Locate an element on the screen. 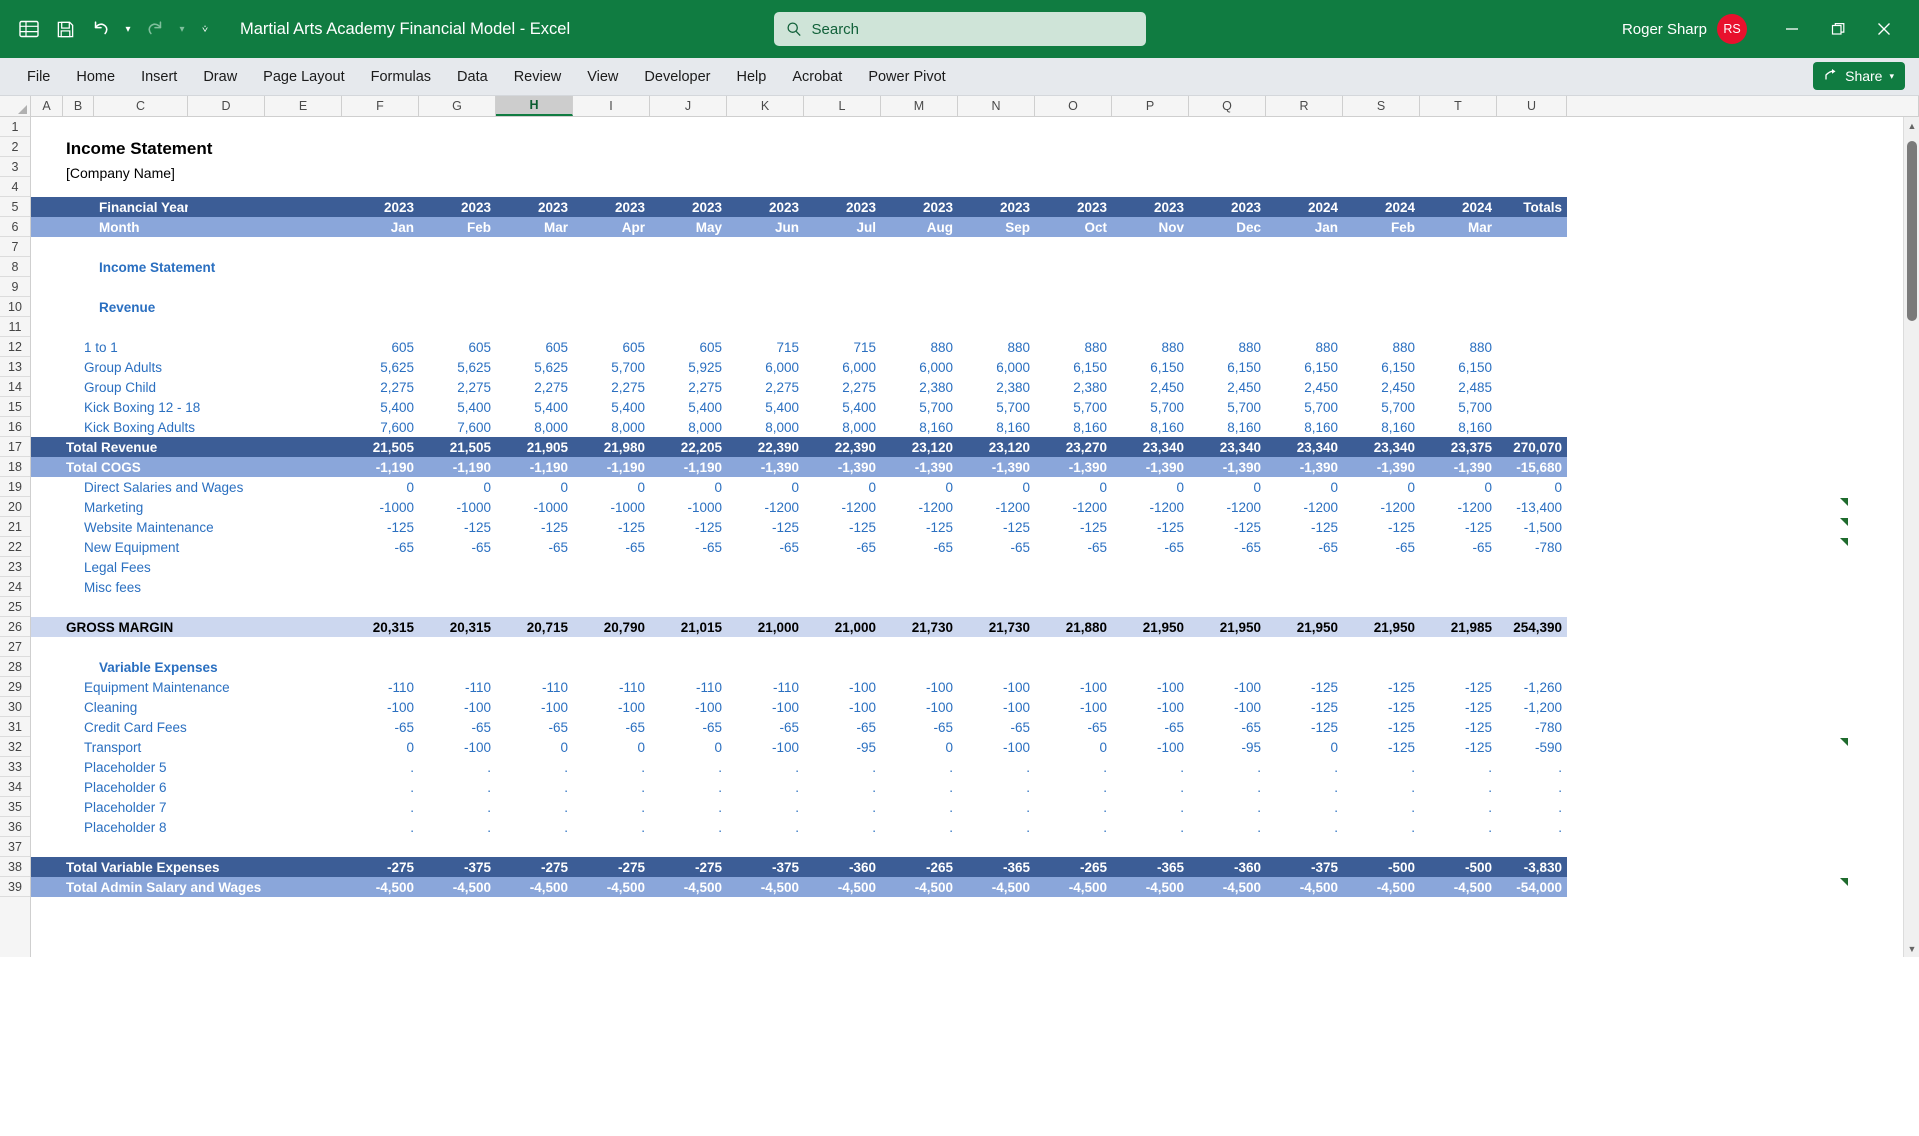 This screenshot has height=1136, width=1919. cell-r34-c8: . is located at coordinates (996, 787).